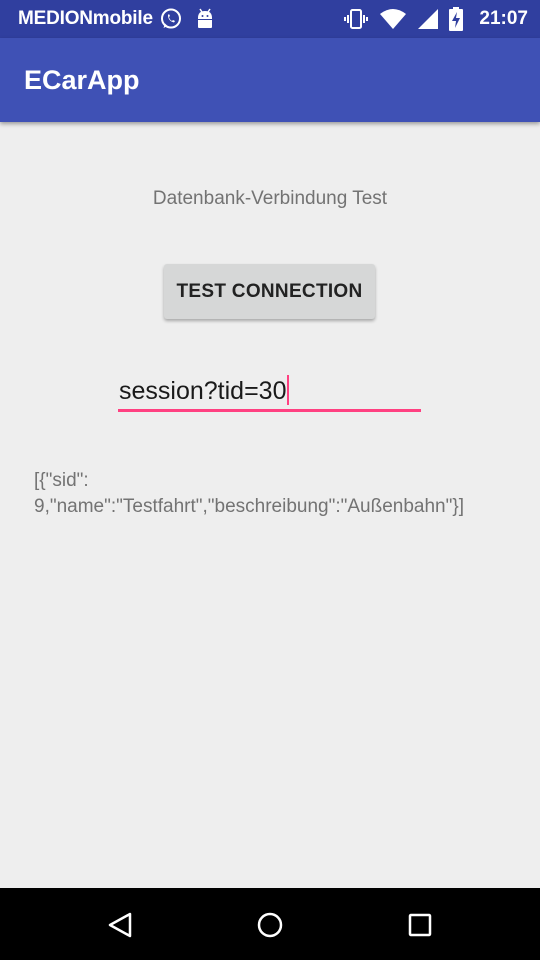  I want to click on session-input: session?tid=30, so click(269, 391).